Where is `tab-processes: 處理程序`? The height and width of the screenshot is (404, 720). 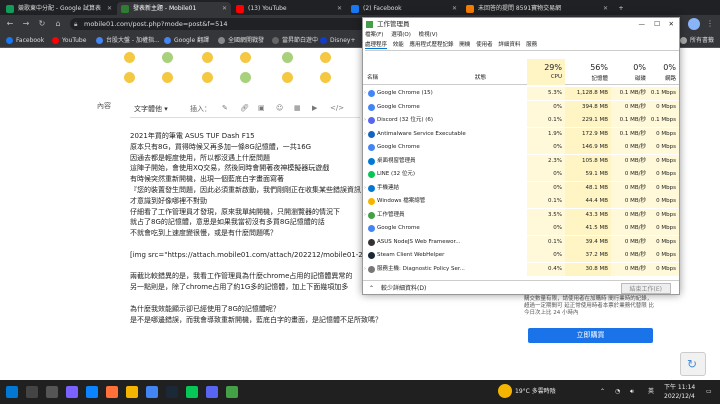
tab-processes: 處理程序 is located at coordinates (376, 45).